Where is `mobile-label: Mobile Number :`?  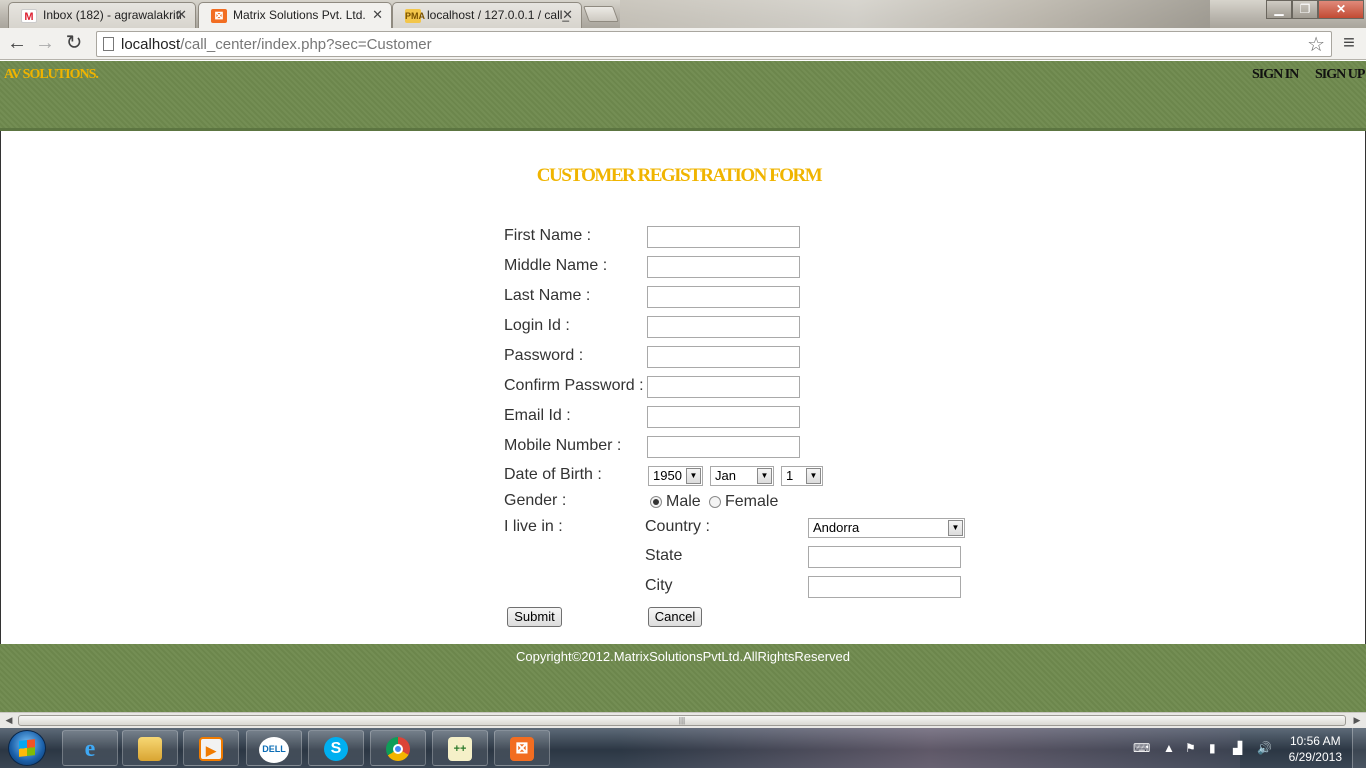
mobile-label: Mobile Number : is located at coordinates (563, 445).